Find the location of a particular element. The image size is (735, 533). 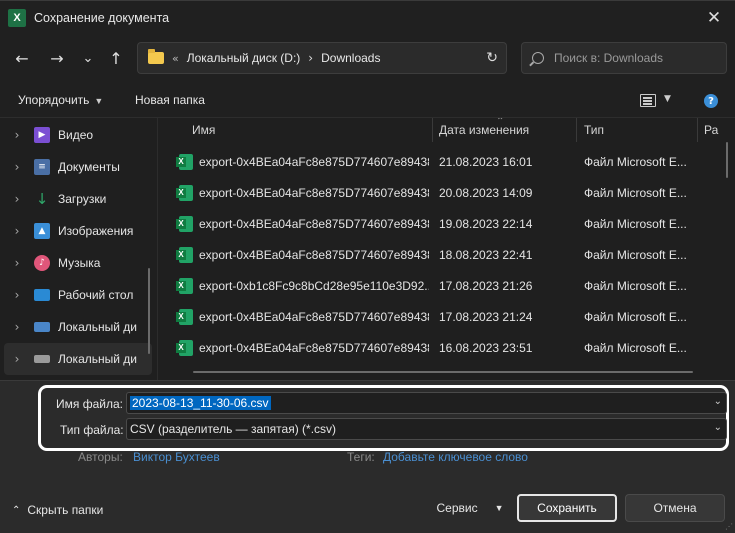

filetype-label: Тип файла: is located at coordinates (92, 430).